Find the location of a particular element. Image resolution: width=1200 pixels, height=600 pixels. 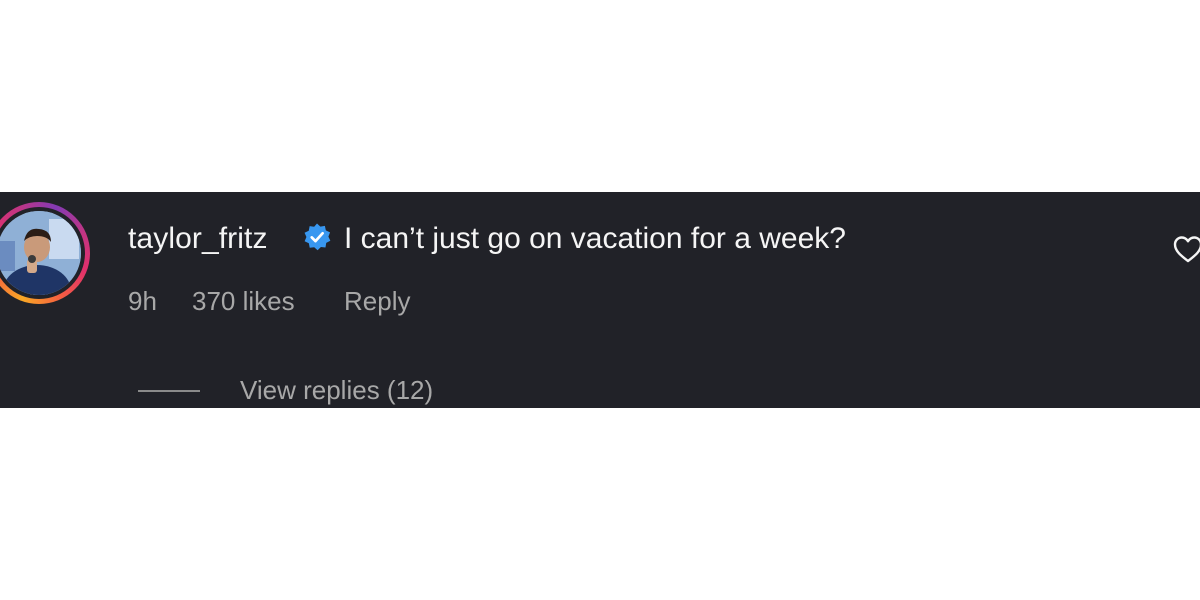

avatar is located at coordinates (40, 253).